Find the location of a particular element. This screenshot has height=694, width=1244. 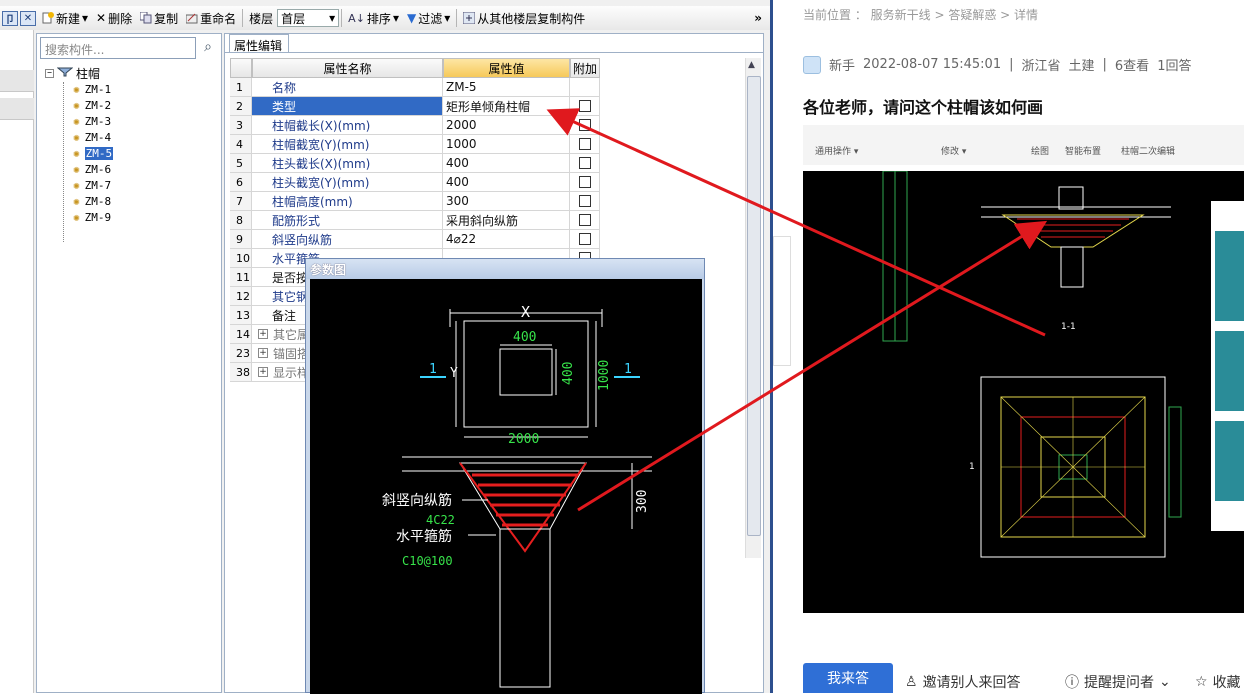

property-name: 斜竖向纵筋 is located at coordinates (347, 239).